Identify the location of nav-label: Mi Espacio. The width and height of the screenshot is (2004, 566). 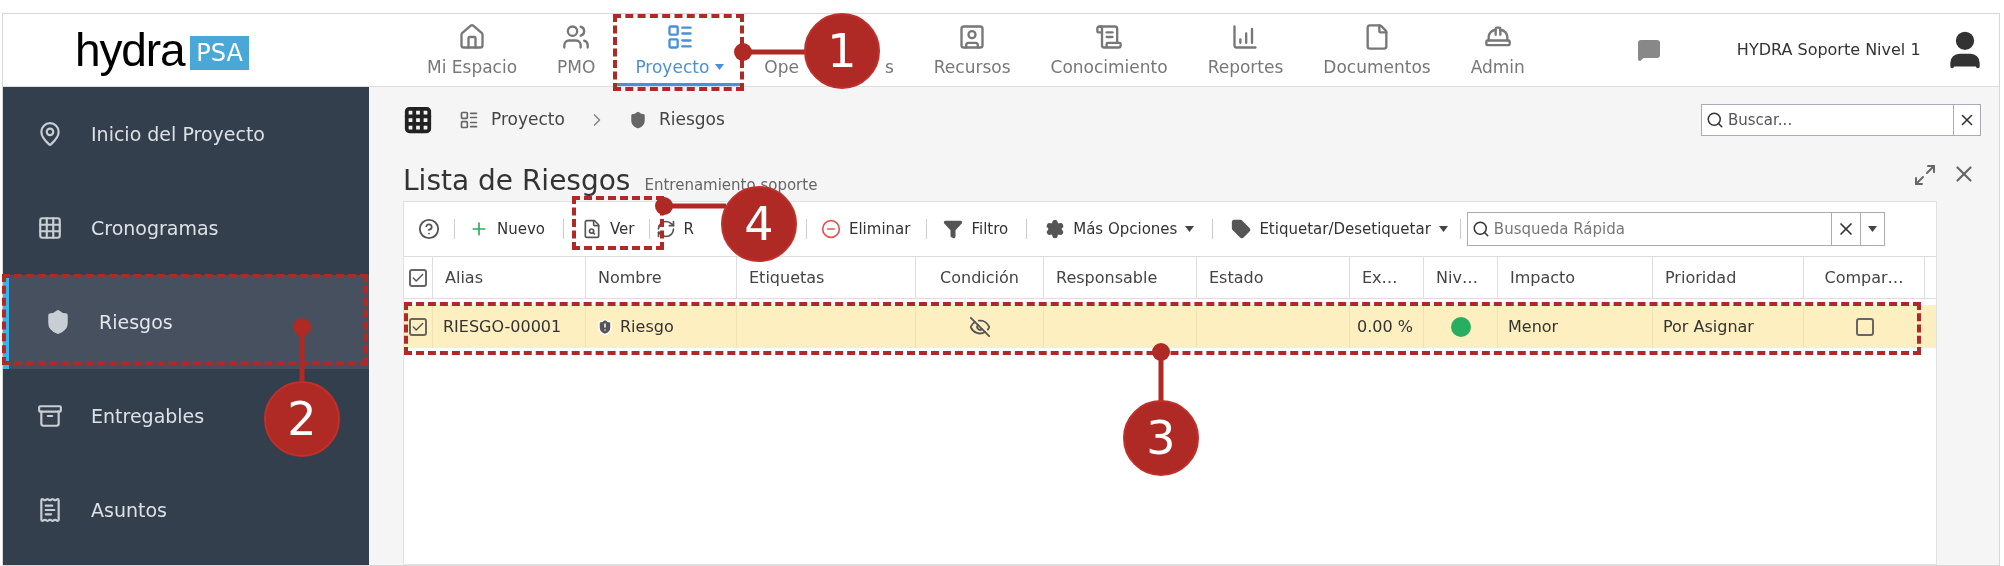
(472, 67).